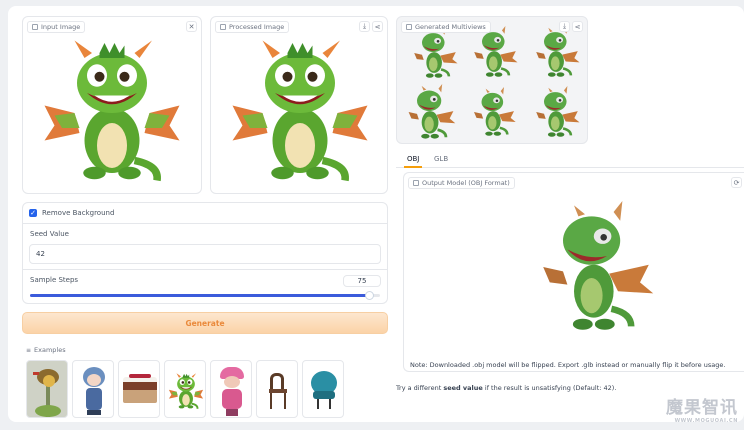 This screenshot has width=744, height=430. I want to click on bird-belly, so click(49, 381).